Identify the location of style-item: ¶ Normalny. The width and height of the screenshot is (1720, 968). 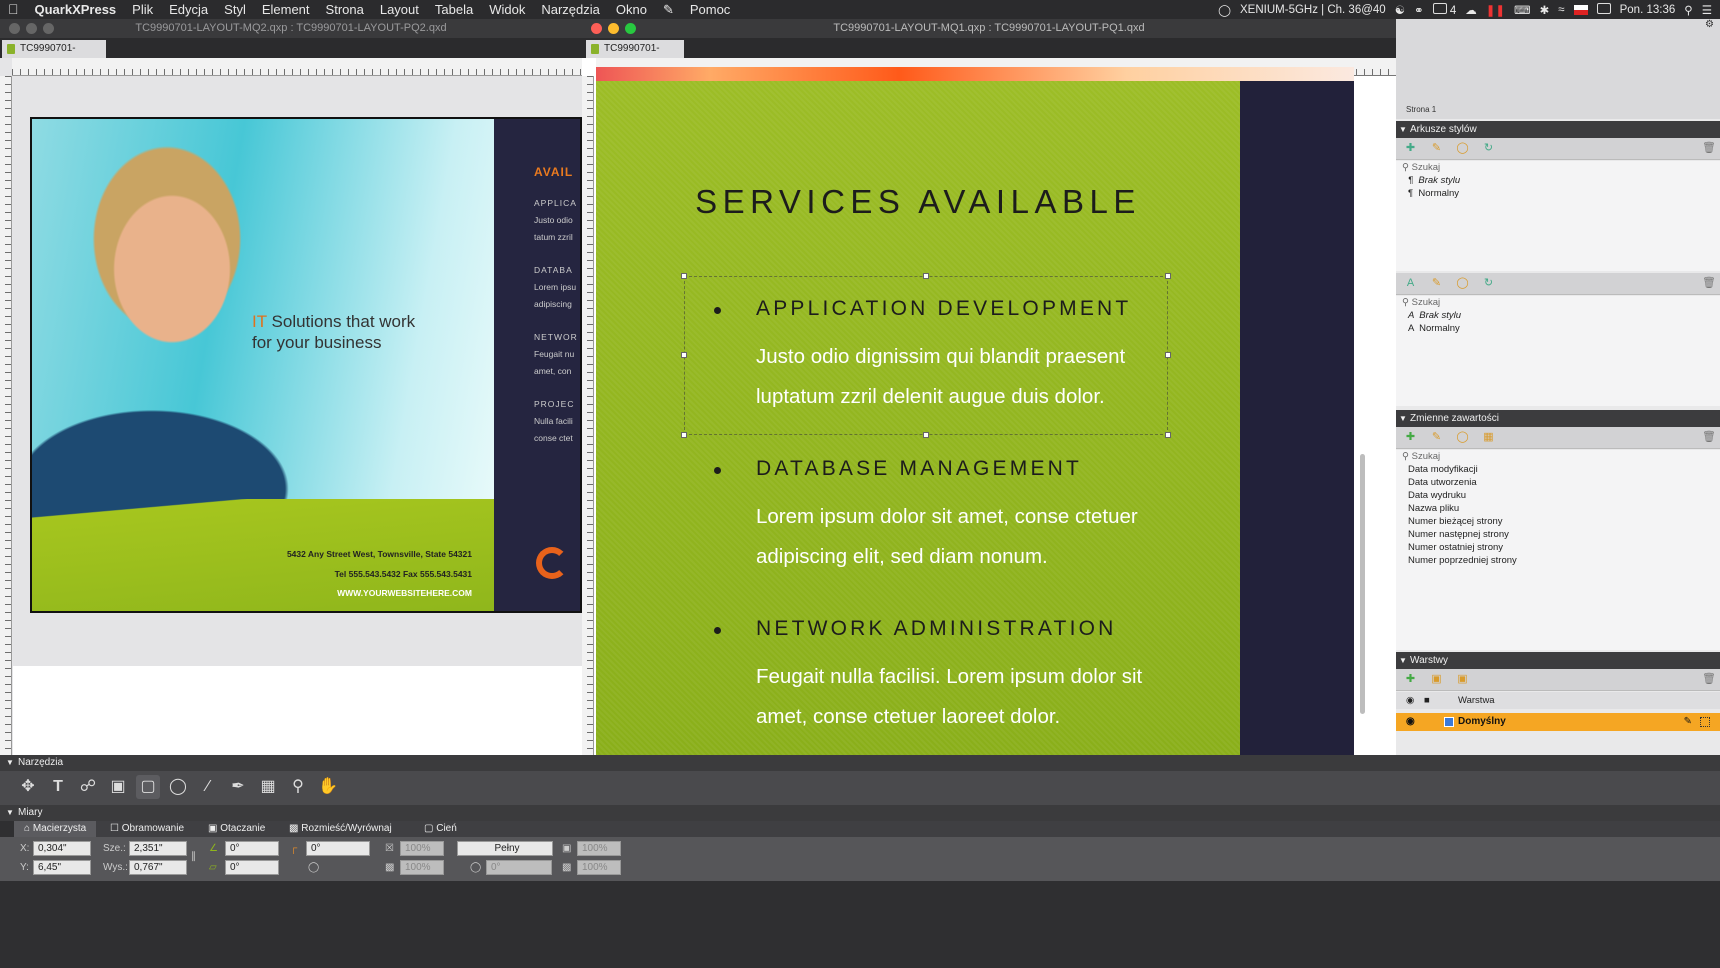
(1558, 193).